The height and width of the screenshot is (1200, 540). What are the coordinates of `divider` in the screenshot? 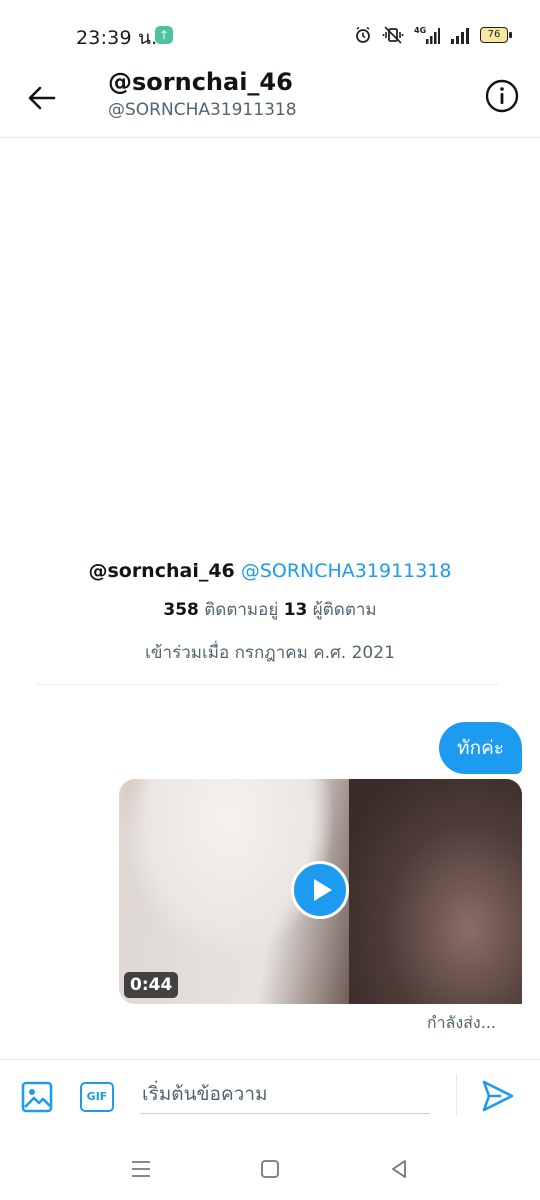 It's located at (267, 684).